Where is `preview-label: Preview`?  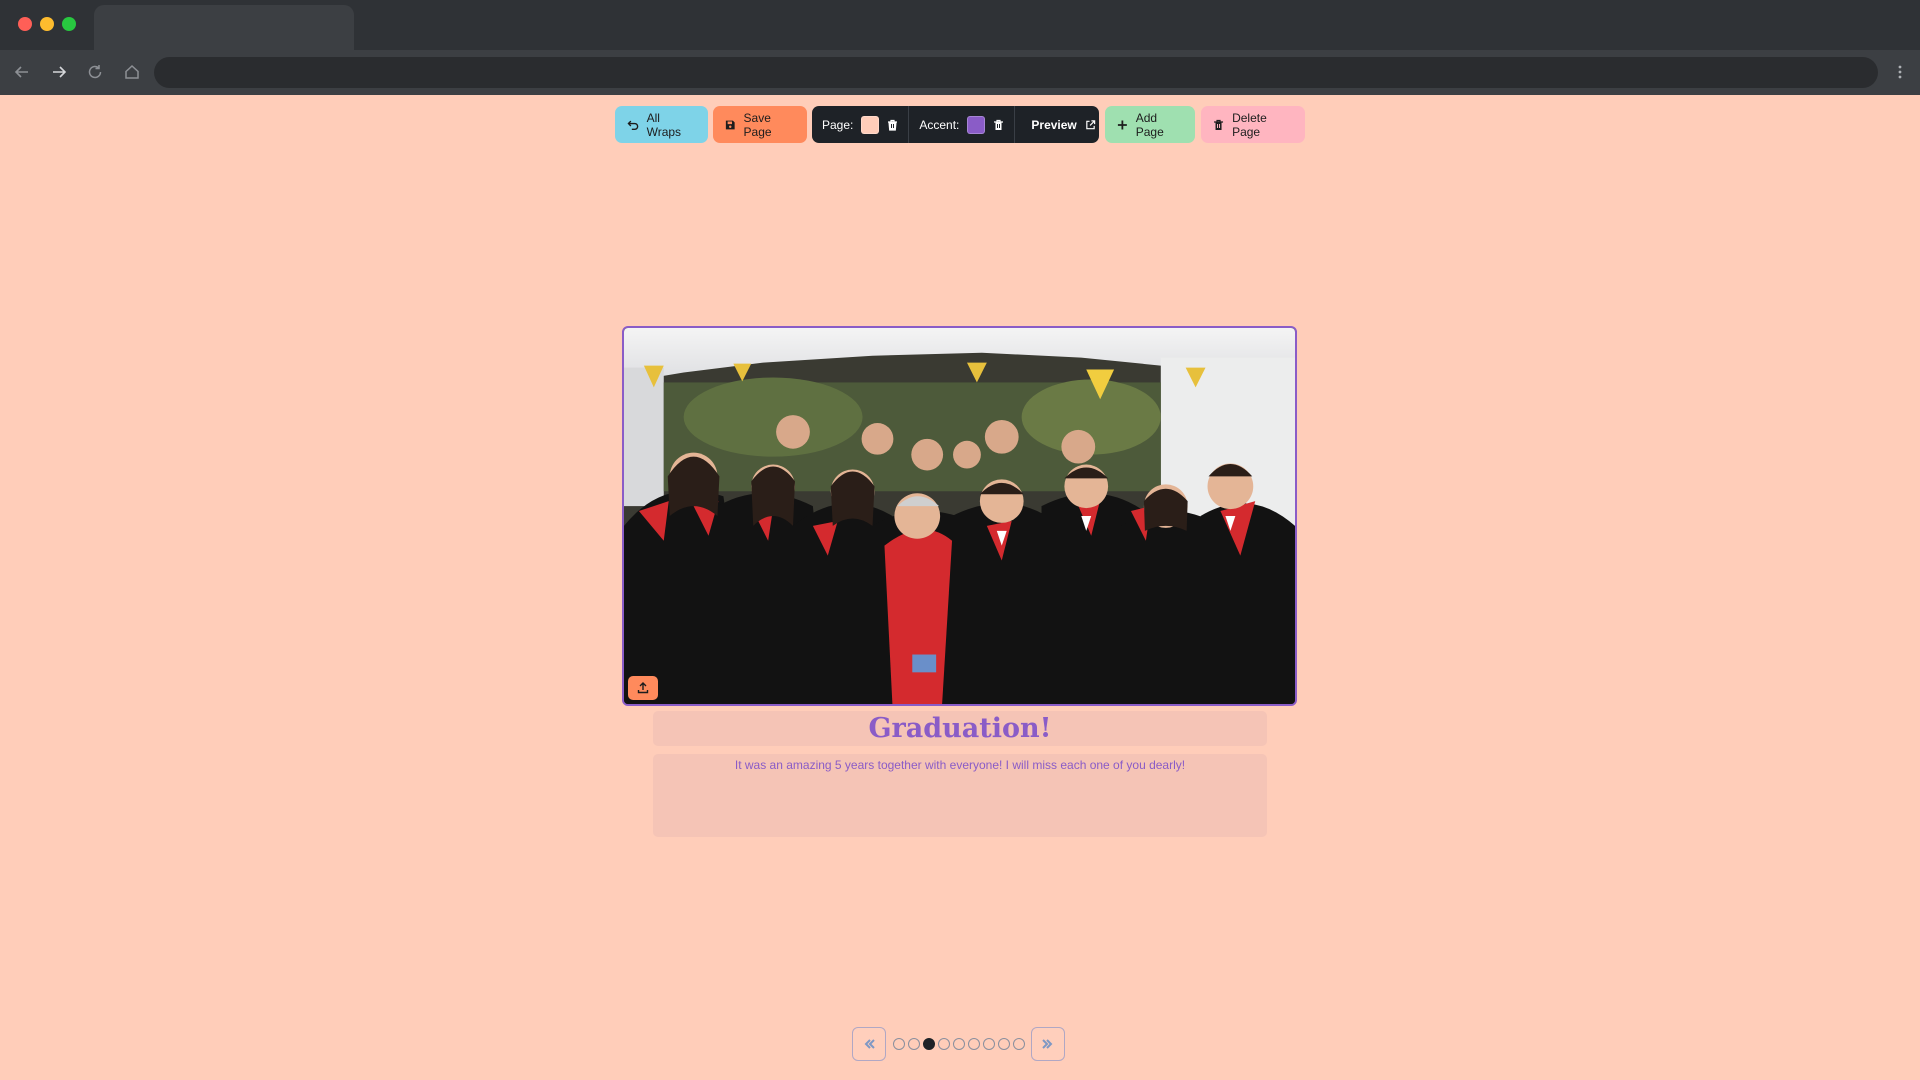
preview-label: Preview is located at coordinates (1054, 124).